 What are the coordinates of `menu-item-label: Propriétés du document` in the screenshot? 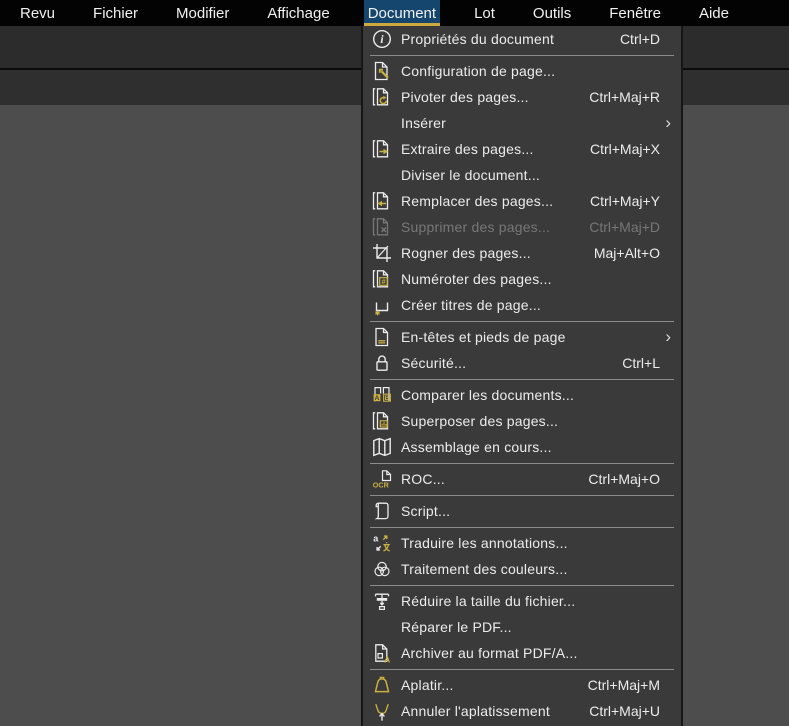 It's located at (478, 39).